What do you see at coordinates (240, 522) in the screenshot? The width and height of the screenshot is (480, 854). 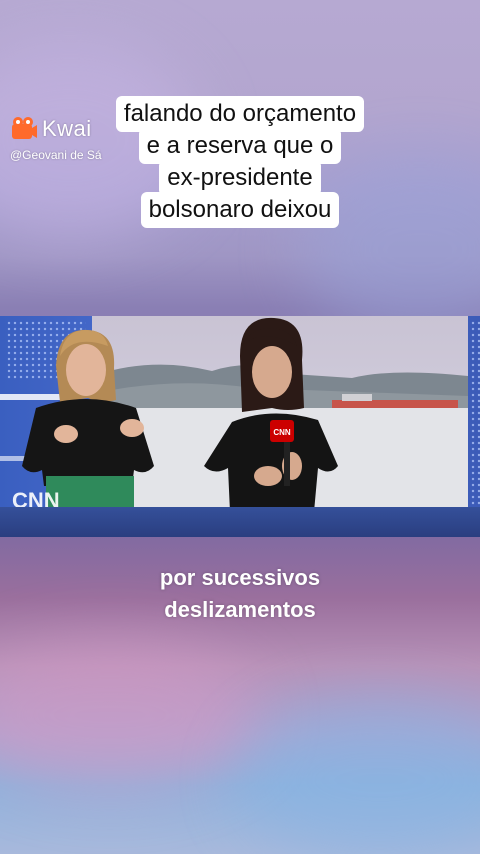 I see `studio-floor` at bounding box center [240, 522].